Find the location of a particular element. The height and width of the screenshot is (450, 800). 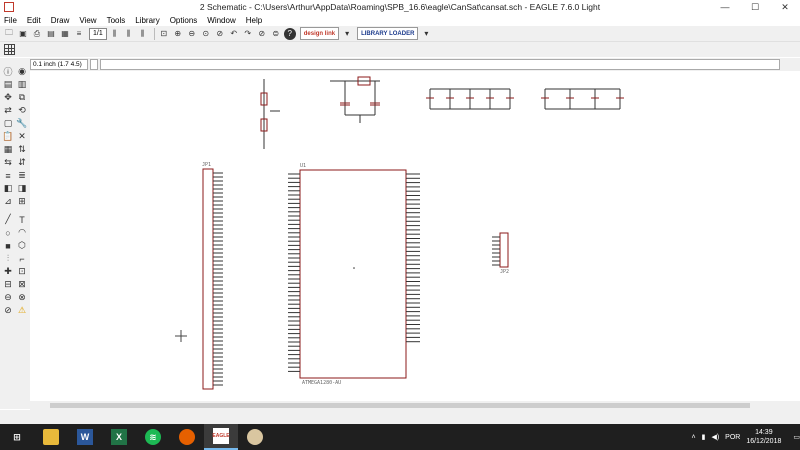

layer-visibility-icon: ▥ is located at coordinates (22, 84).